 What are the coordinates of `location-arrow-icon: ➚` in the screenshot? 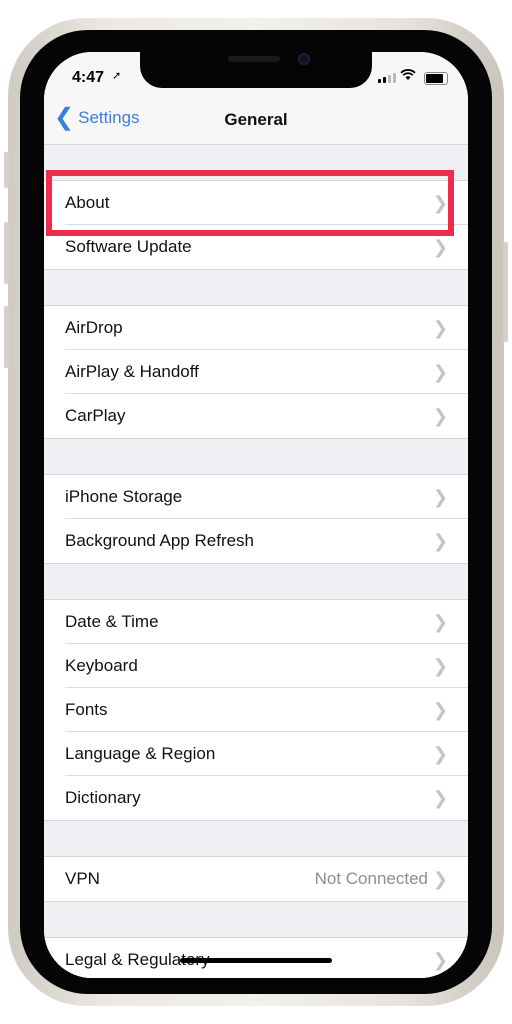 It's located at (117, 76).